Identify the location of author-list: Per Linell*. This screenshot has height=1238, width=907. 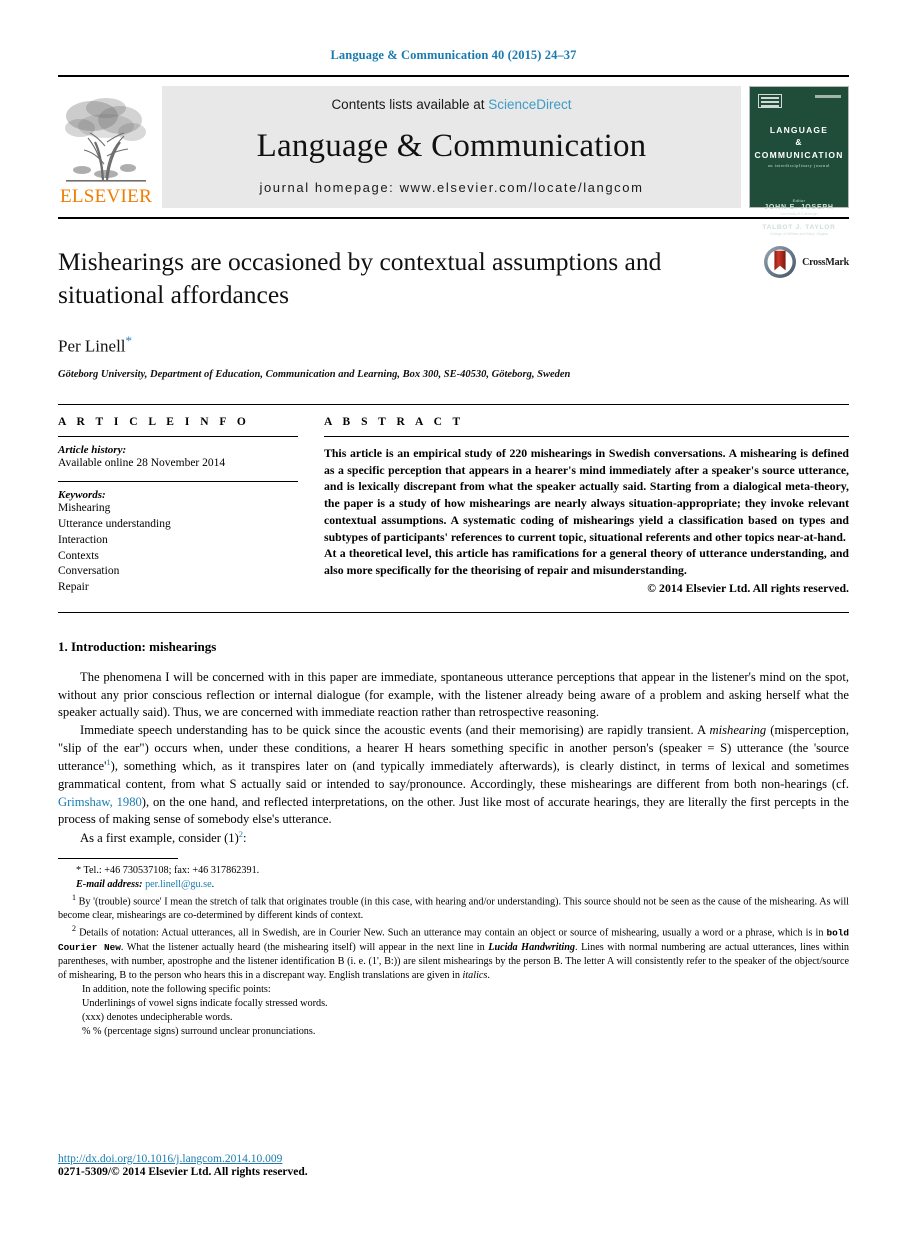
(453, 345).